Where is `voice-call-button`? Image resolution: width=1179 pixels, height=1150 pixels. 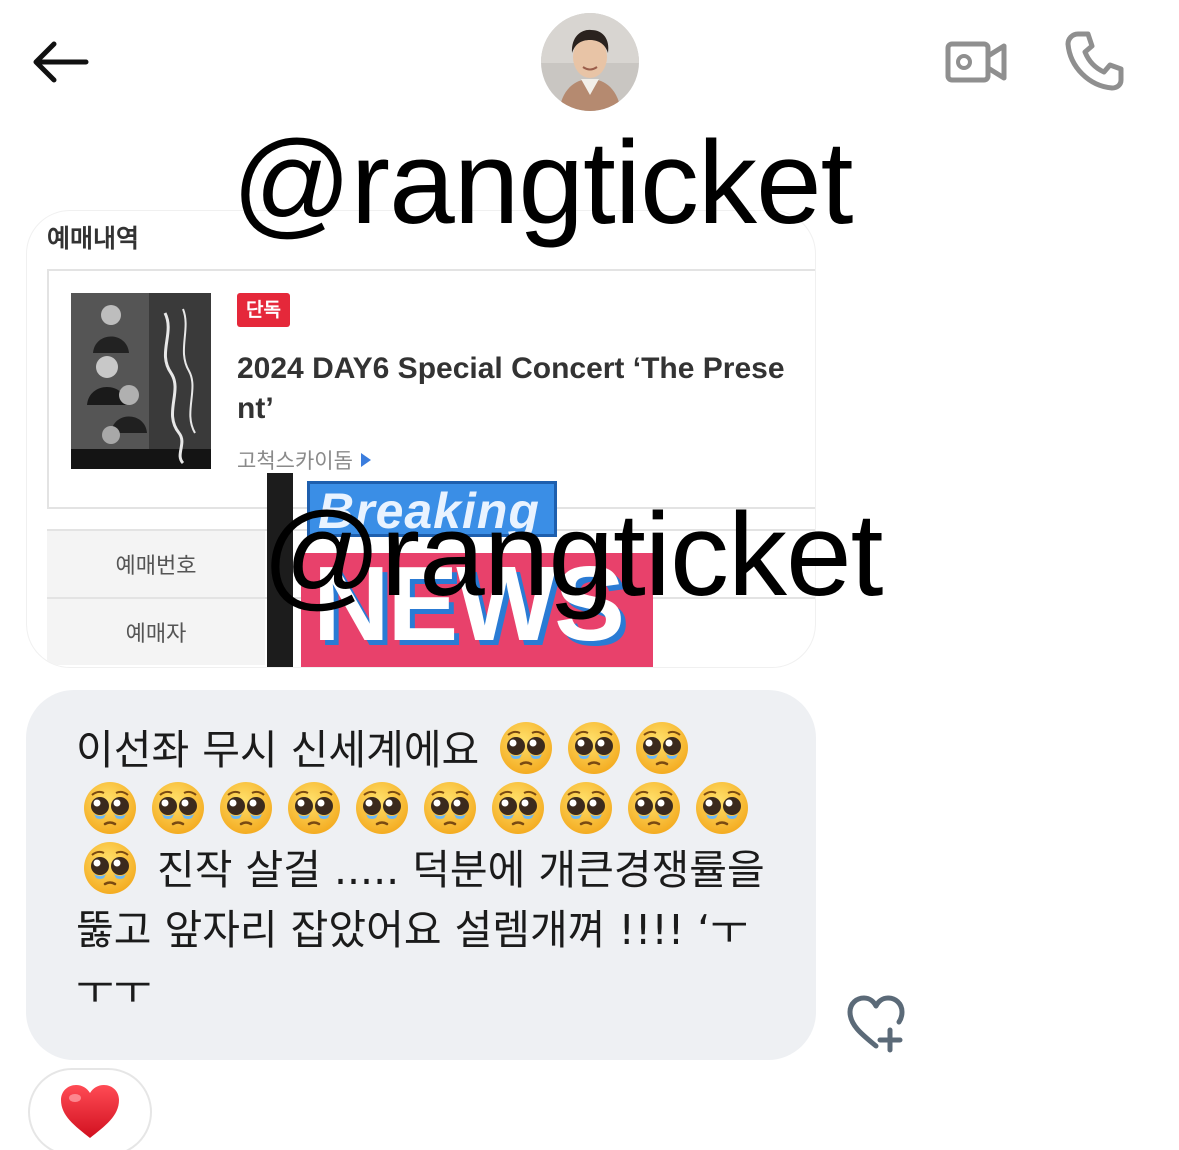 voice-call-button is located at coordinates (1094, 61).